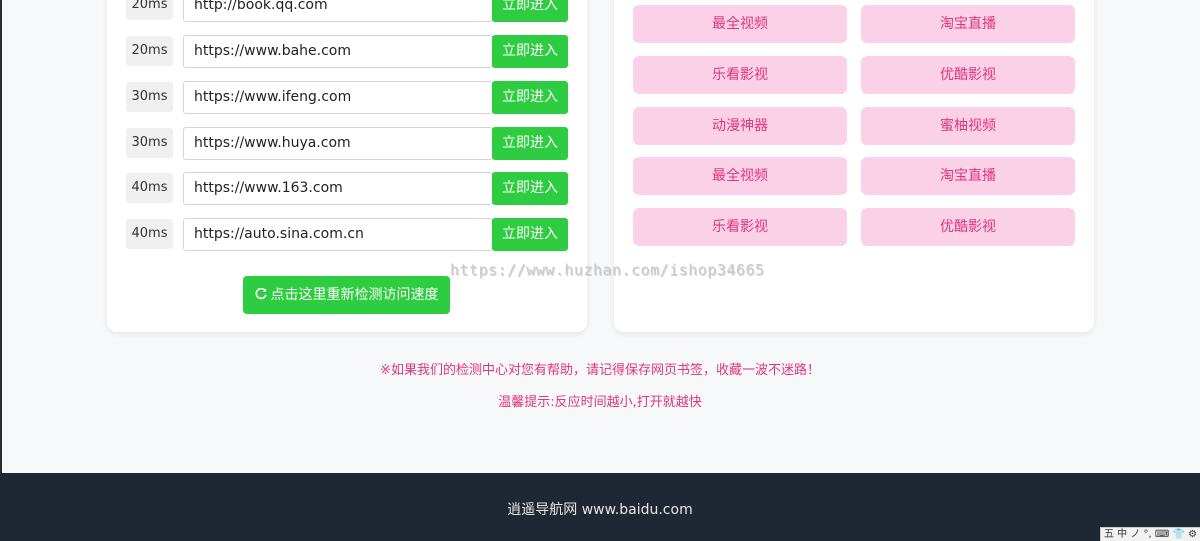 The width and height of the screenshot is (1200, 541). Describe the element at coordinates (354, 295) in the screenshot. I see `recheck-label: 点击这里重新检测访问速度` at that location.